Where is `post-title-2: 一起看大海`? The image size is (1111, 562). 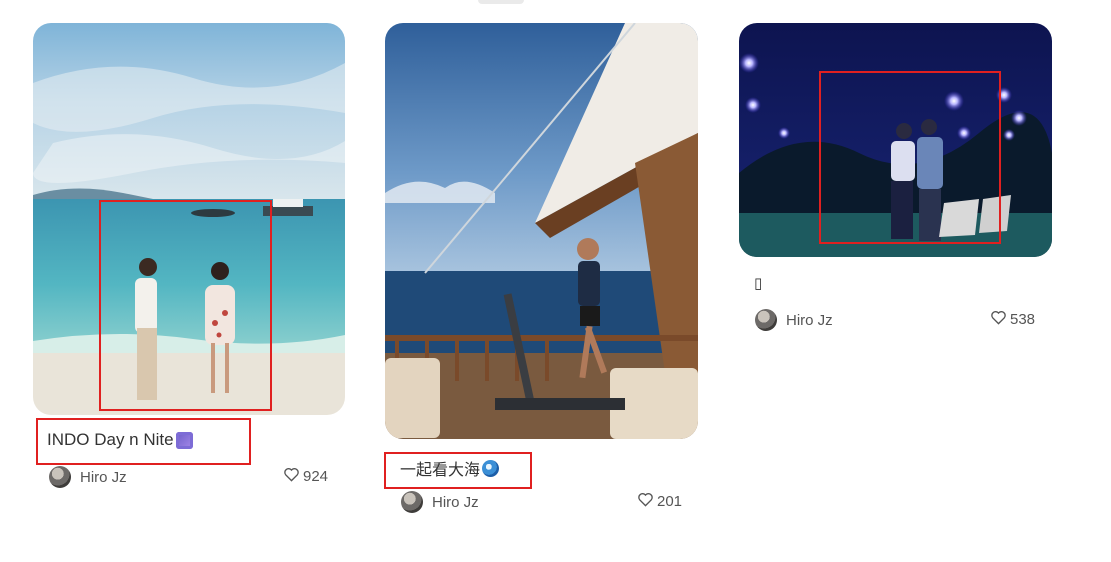 post-title-2: 一起看大海 is located at coordinates (450, 468).